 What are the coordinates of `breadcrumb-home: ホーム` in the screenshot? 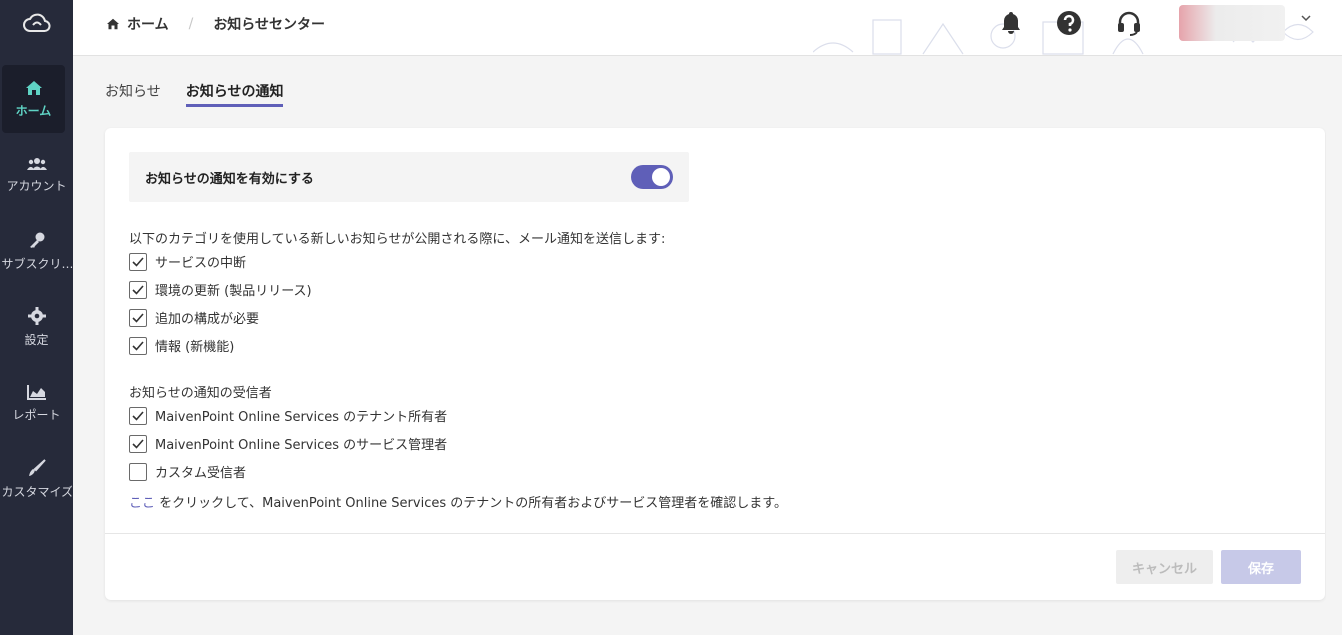 It's located at (137, 24).